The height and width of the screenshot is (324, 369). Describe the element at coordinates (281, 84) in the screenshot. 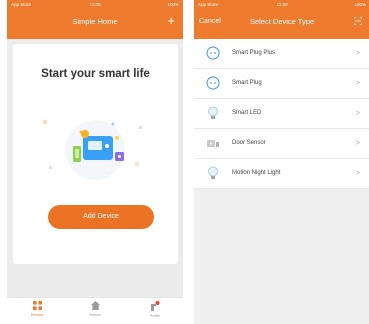

I see `list-item-smart-plug: Smart Plug >` at that location.